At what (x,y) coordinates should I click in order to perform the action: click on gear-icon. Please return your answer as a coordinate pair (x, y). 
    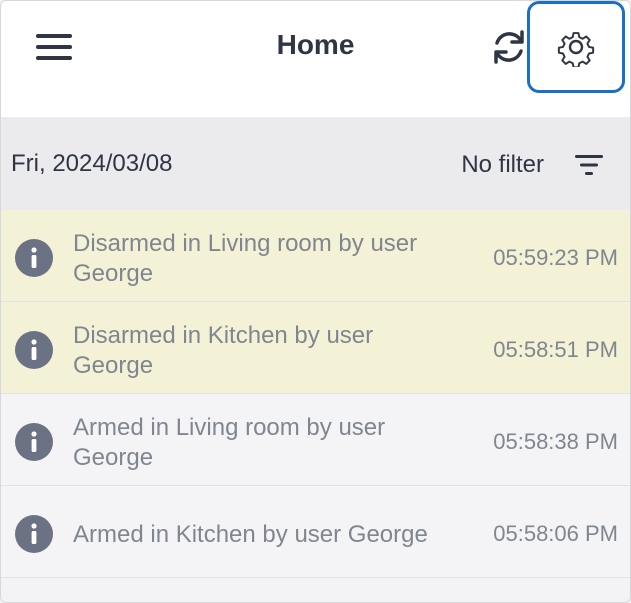
    Looking at the image, I should click on (576, 49).